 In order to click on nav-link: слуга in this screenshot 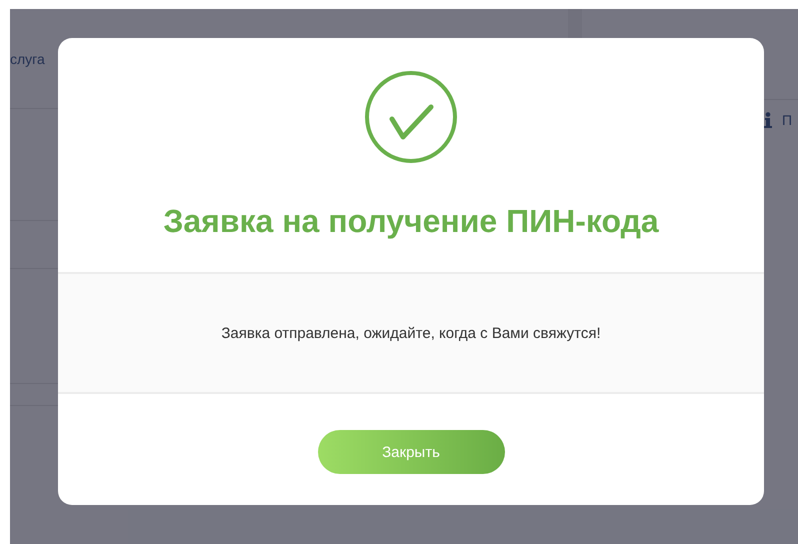, I will do `click(27, 58)`.